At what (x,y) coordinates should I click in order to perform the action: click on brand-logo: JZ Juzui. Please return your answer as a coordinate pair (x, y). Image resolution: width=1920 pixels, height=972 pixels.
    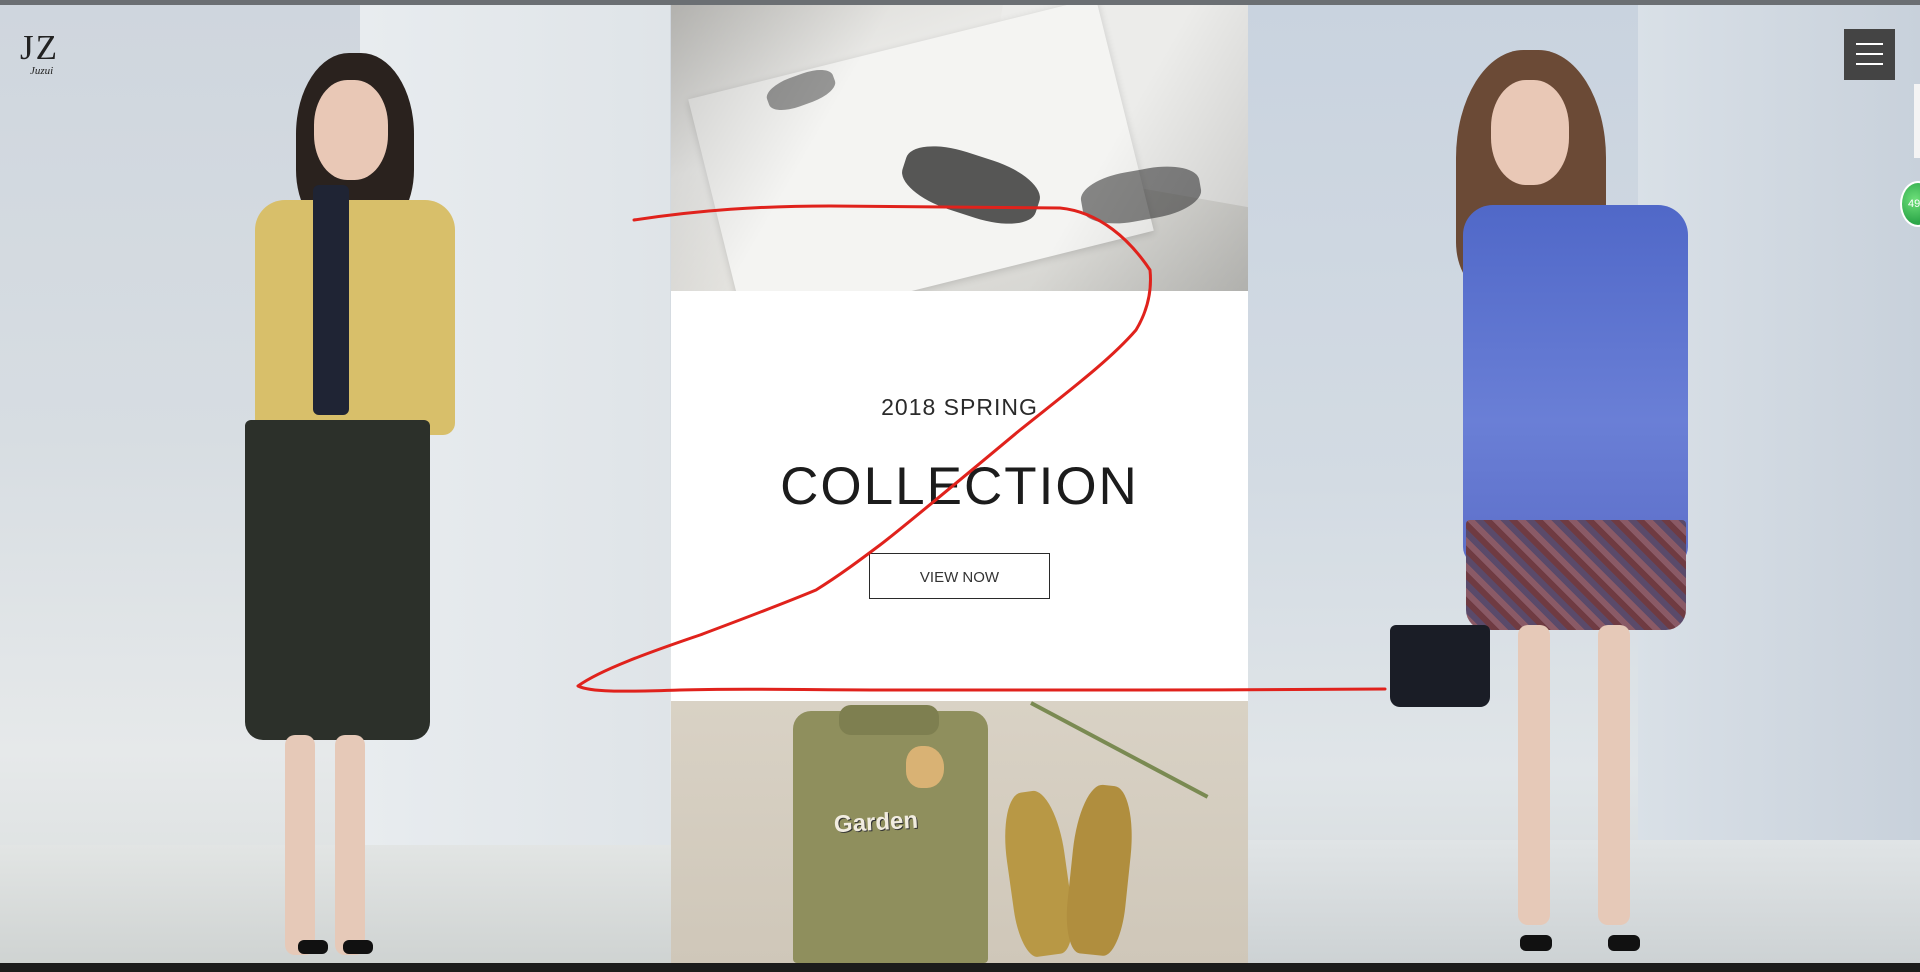
    Looking at the image, I should click on (48, 54).